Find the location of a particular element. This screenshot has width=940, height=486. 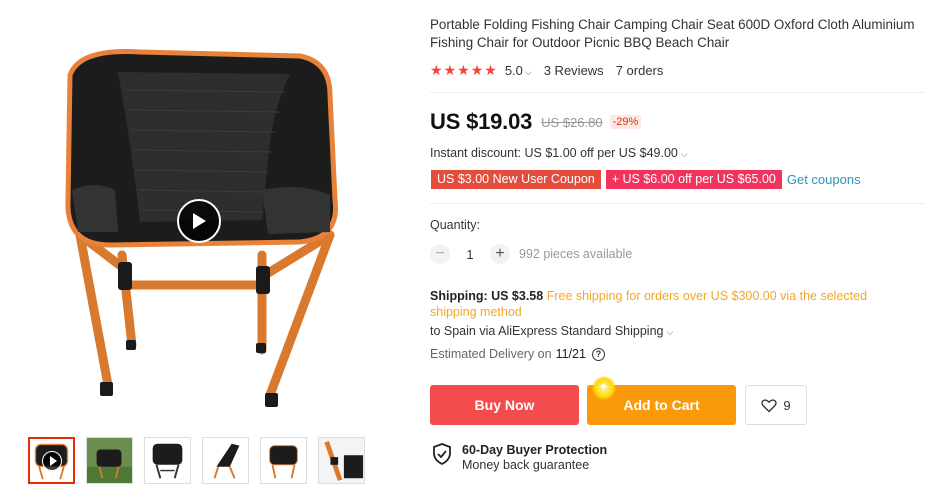

thumbnail-chair-detail-closeup is located at coordinates (341, 460).